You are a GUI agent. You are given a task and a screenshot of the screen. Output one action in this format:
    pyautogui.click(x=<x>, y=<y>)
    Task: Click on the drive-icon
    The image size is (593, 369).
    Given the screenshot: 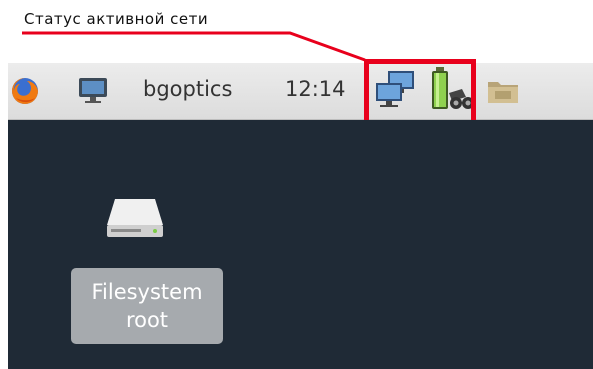 What is the action you would take?
    pyautogui.click(x=135, y=218)
    